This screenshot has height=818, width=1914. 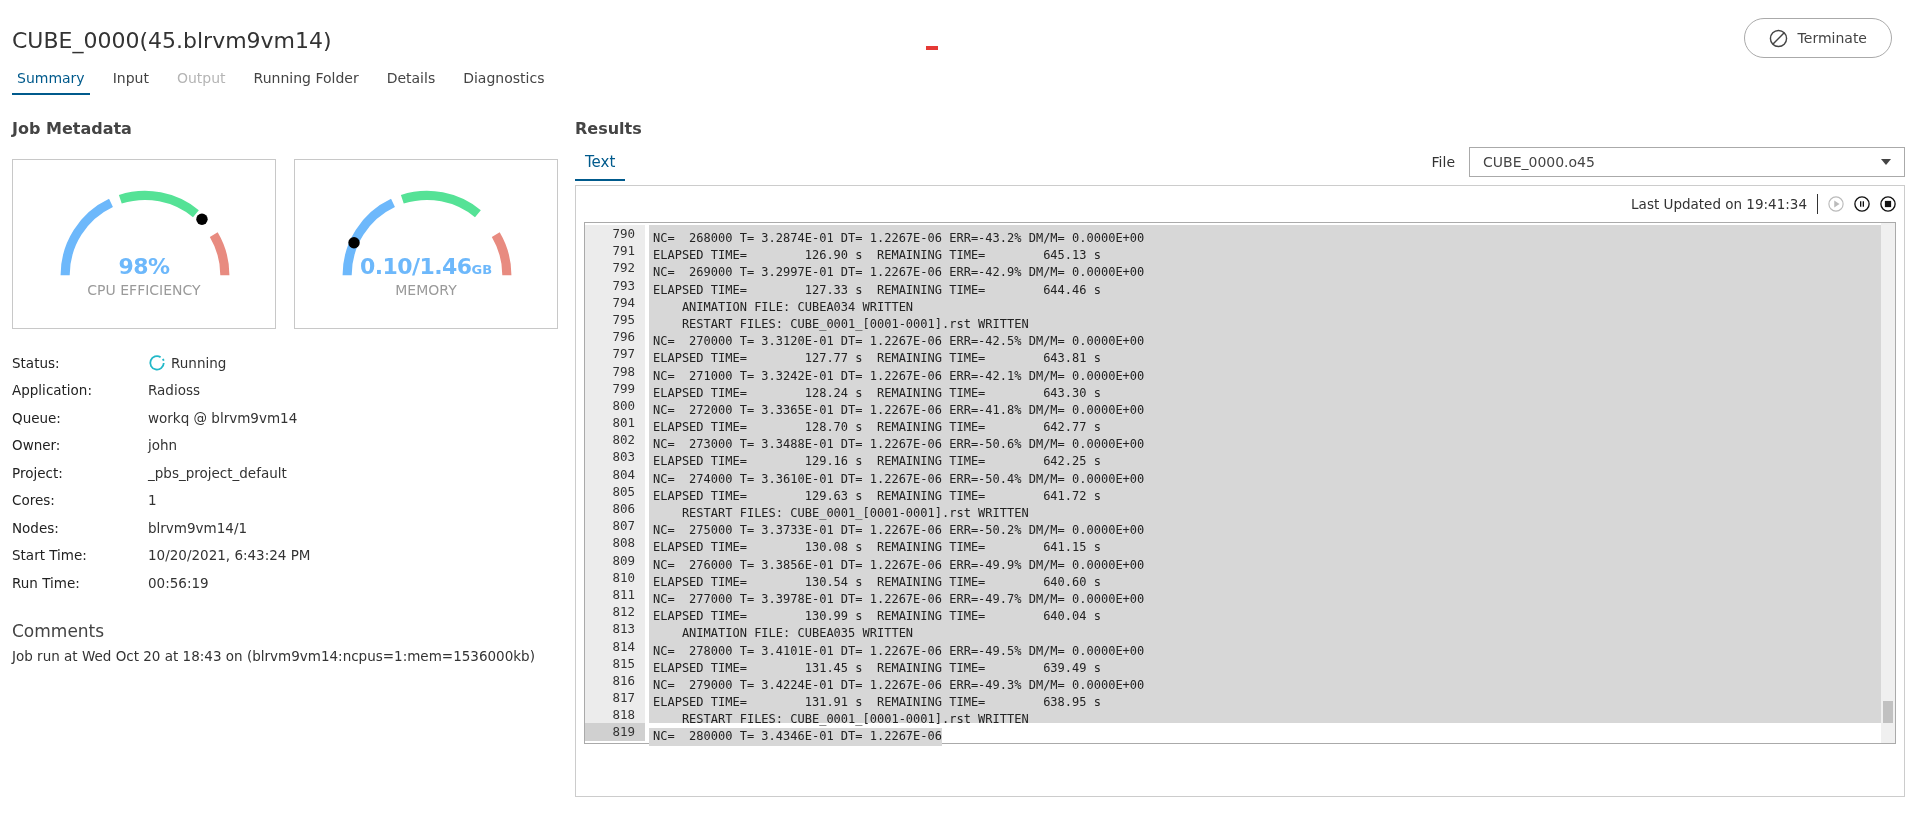 I want to click on line-number: 812, so click(x=615, y=612).